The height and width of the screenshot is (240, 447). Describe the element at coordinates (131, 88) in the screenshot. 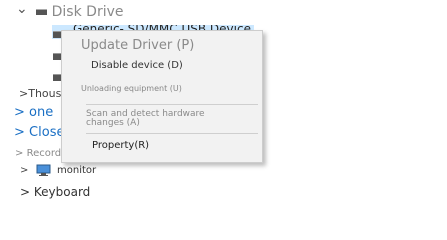

I see `menu-item-unloading-equipment: Unloading equipment (U)` at that location.